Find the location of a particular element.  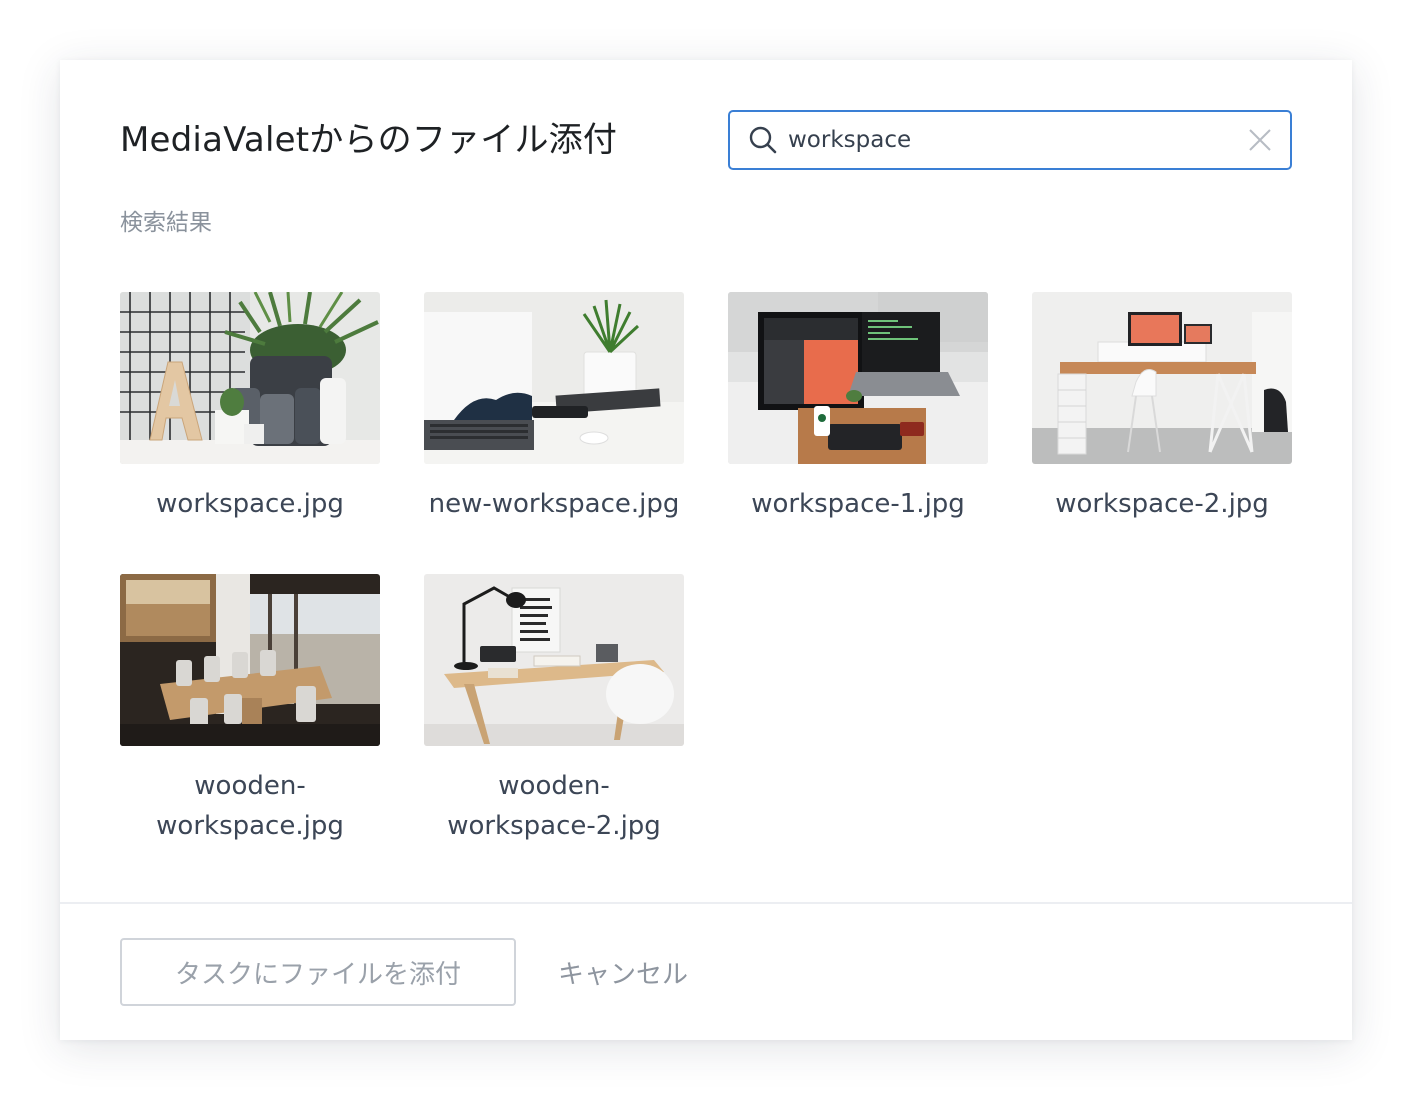

footer-divider is located at coordinates (706, 903).